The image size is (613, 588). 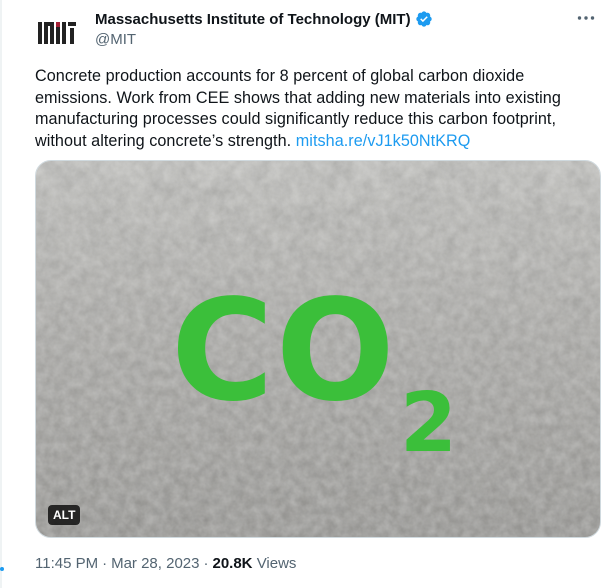 I want to click on account-handle: @MIT, so click(x=334, y=39).